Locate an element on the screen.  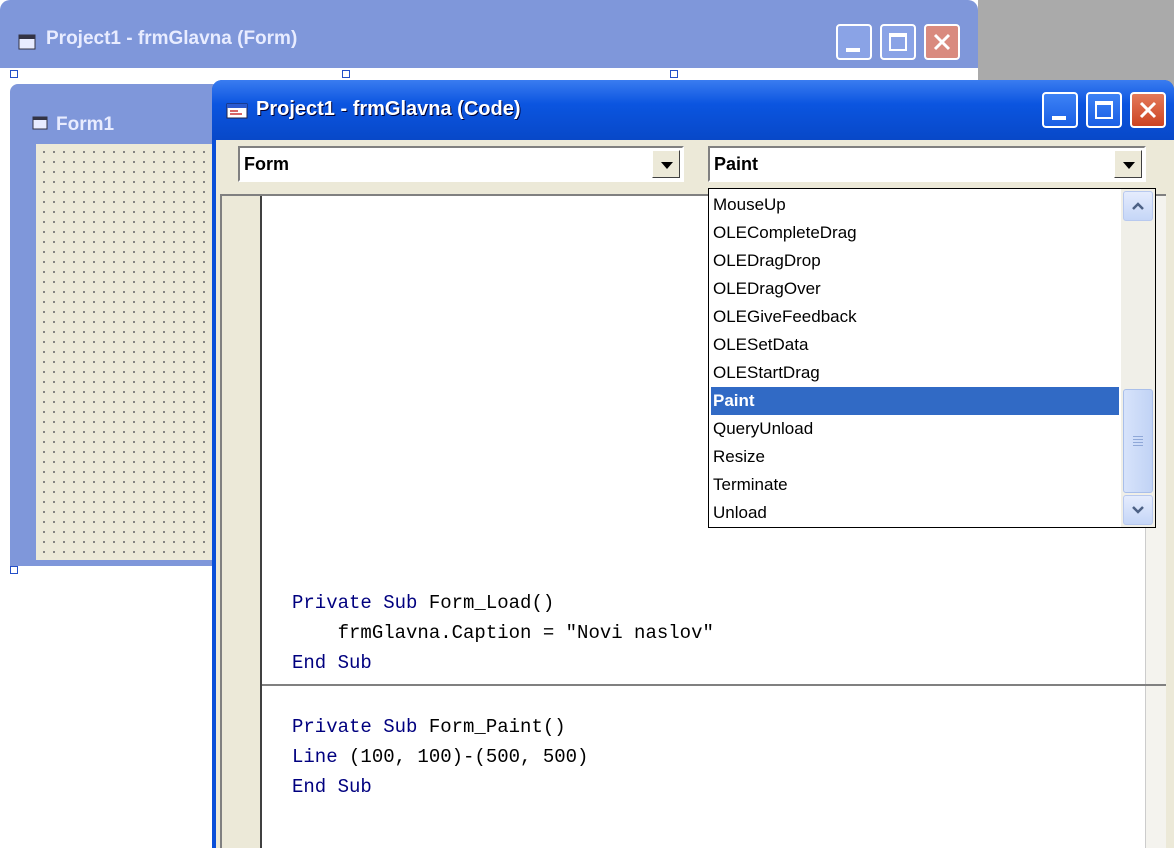
dropdown-item: OLEGiveFeedback is located at coordinates (915, 317).